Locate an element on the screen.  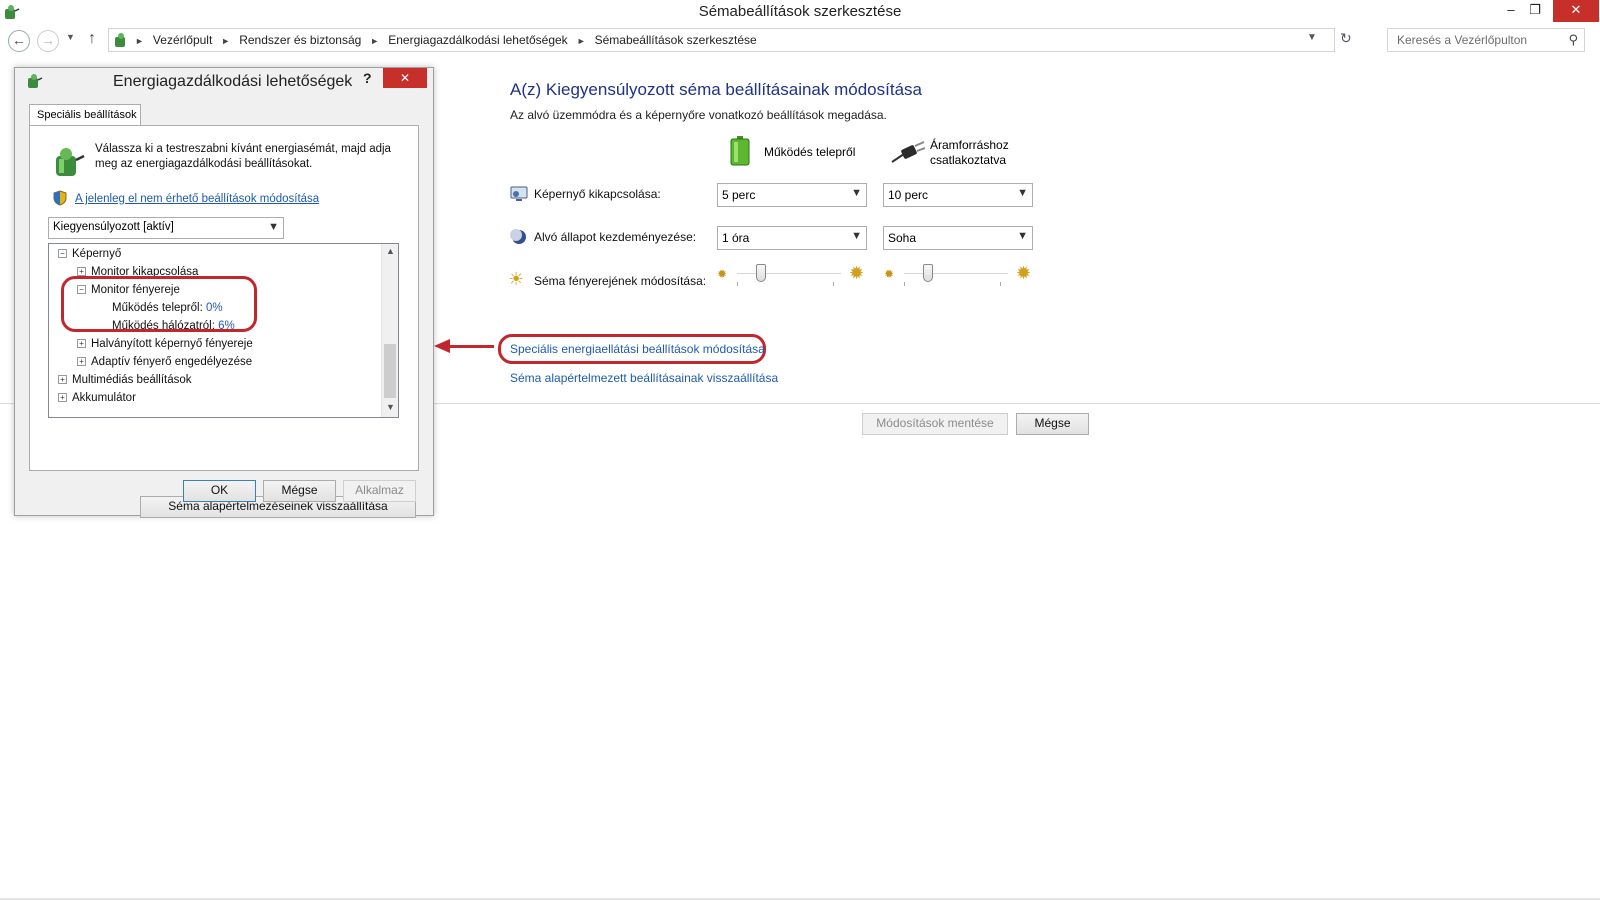
close-button: ✕ is located at coordinates (1576, 11).